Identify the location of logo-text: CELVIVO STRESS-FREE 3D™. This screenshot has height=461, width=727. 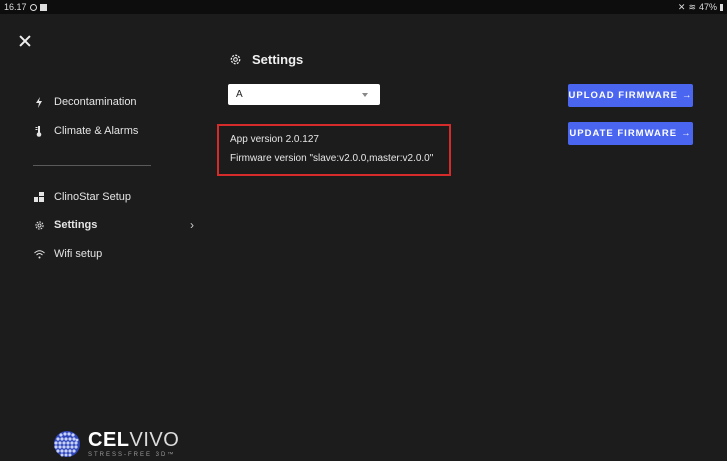
(133, 444).